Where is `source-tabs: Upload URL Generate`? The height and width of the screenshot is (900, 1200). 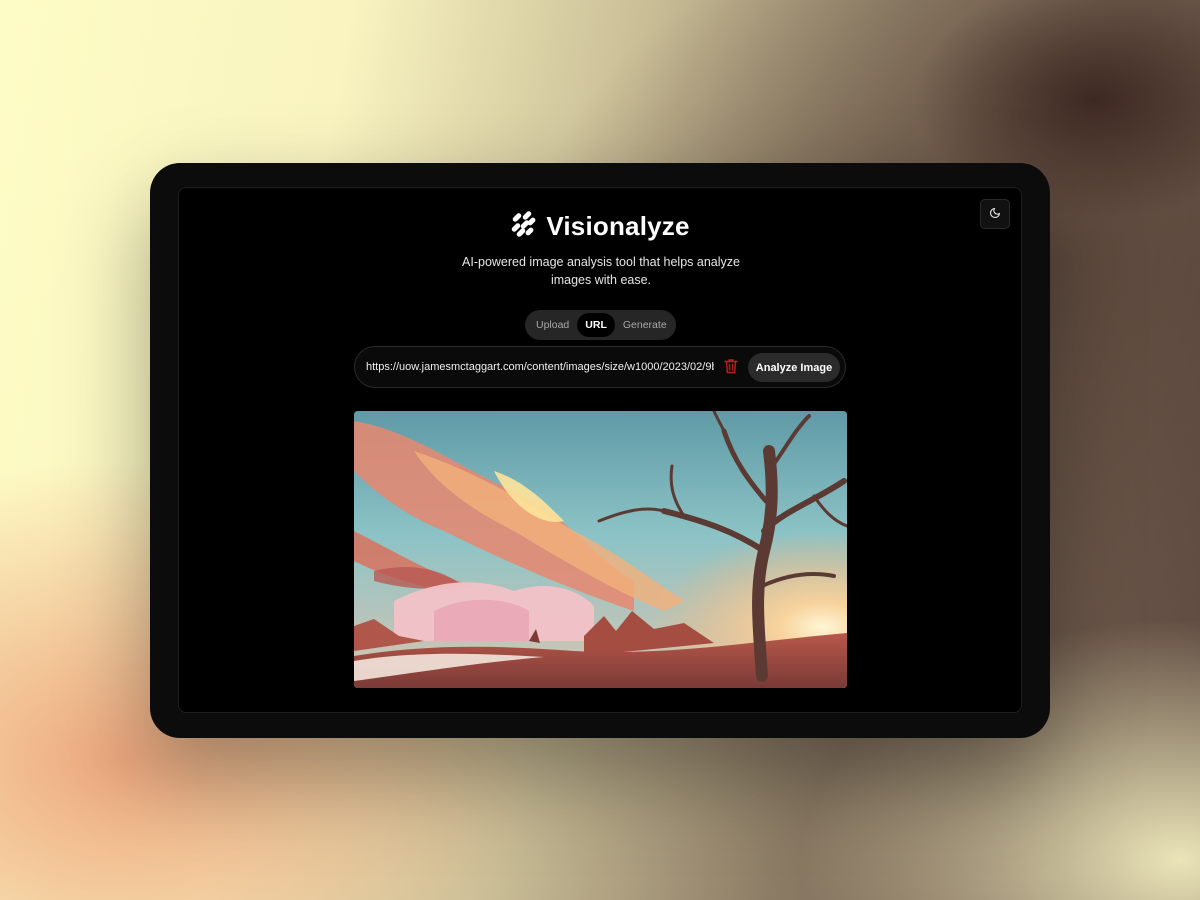
source-tabs: Upload URL Generate is located at coordinates (600, 325).